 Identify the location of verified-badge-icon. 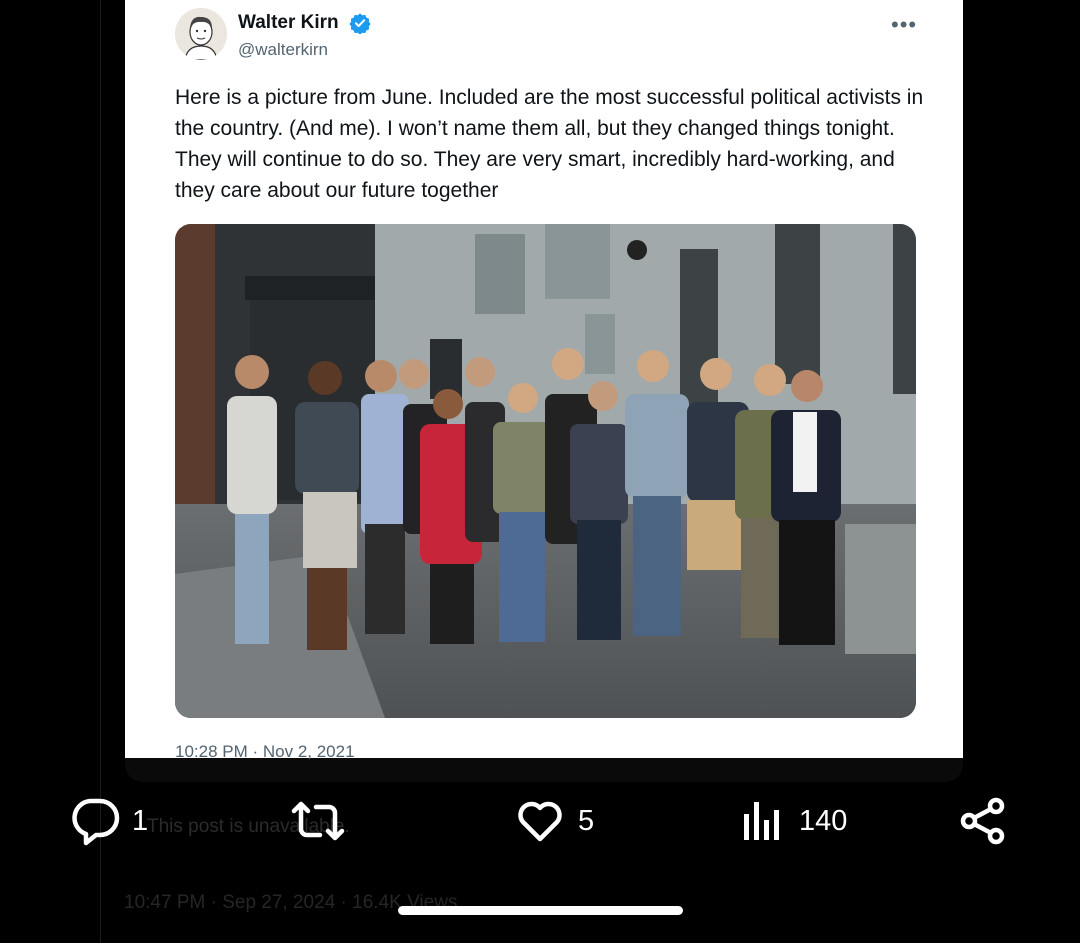
(360, 25).